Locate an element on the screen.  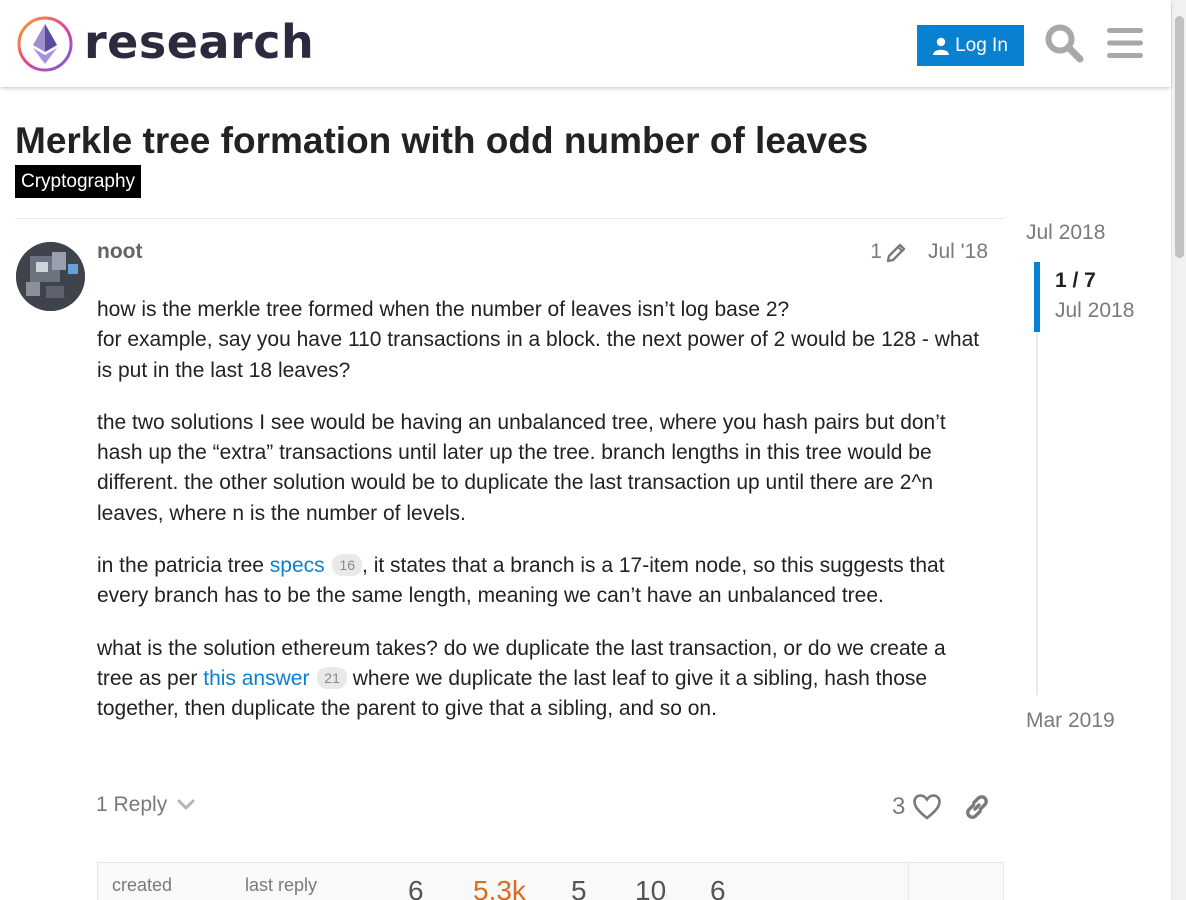
scrollbar-thumb is located at coordinates (1179, 137).